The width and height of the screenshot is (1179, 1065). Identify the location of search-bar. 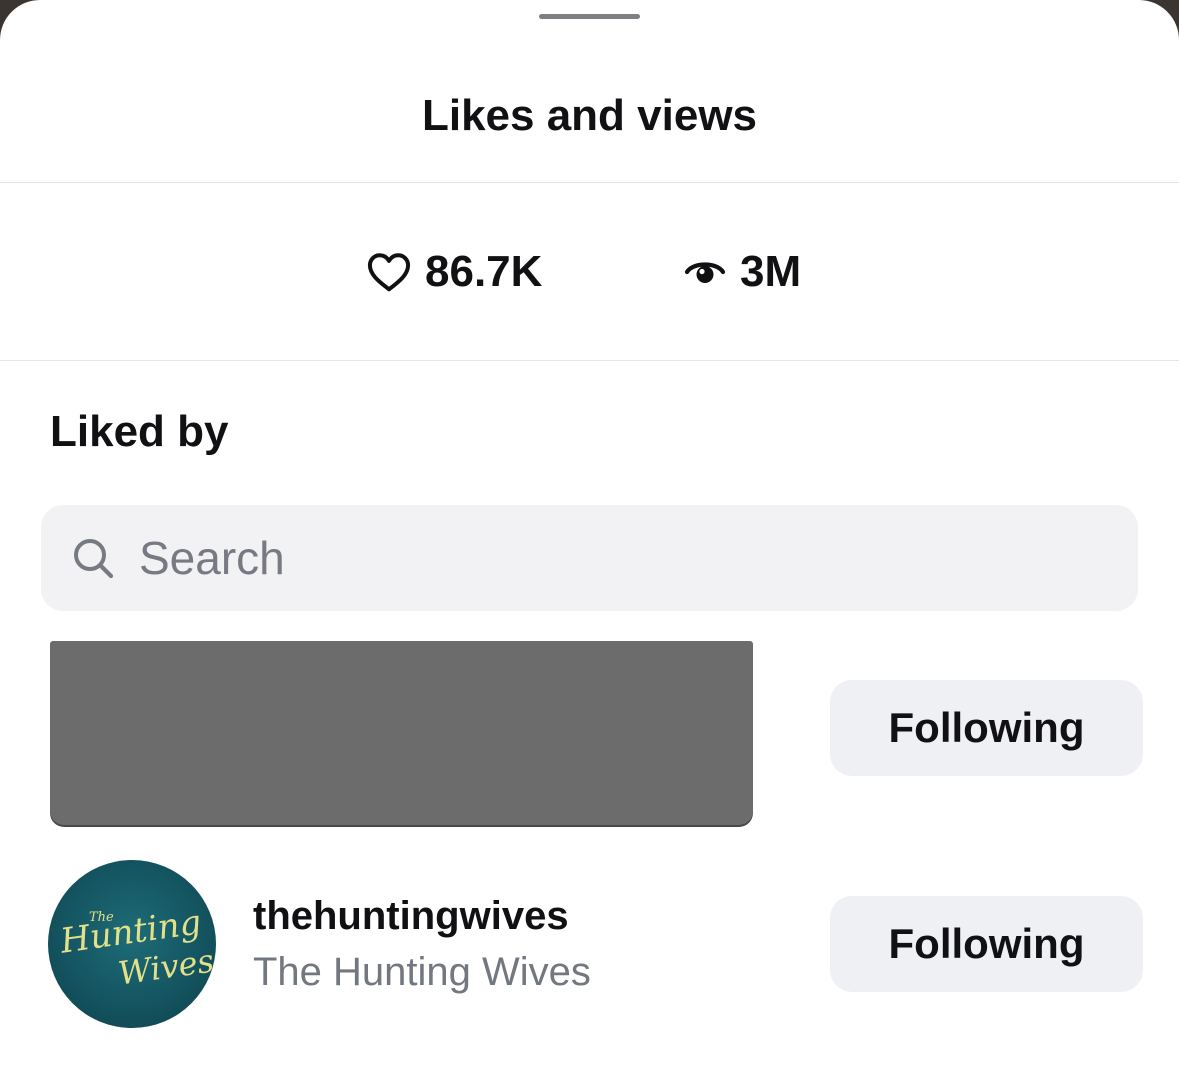
(589, 558).